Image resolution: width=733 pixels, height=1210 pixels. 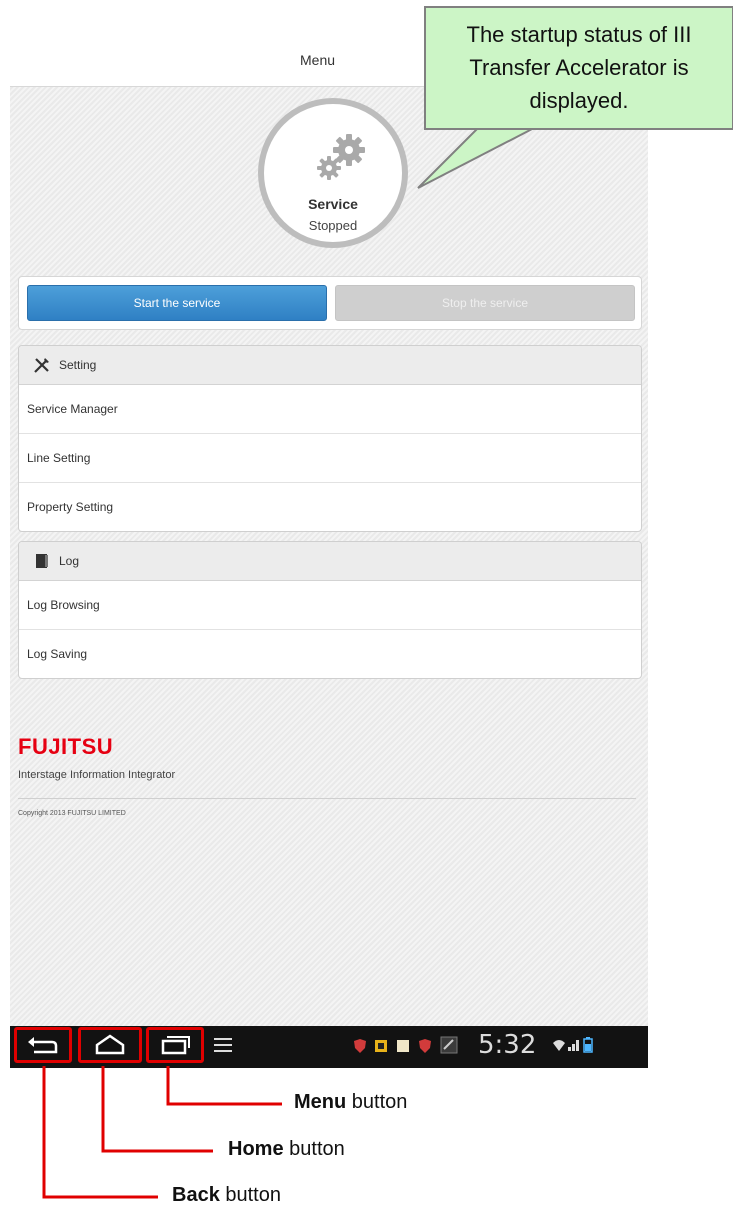 What do you see at coordinates (250, 1195) in the screenshot?
I see `back-label-rest: button` at bounding box center [250, 1195].